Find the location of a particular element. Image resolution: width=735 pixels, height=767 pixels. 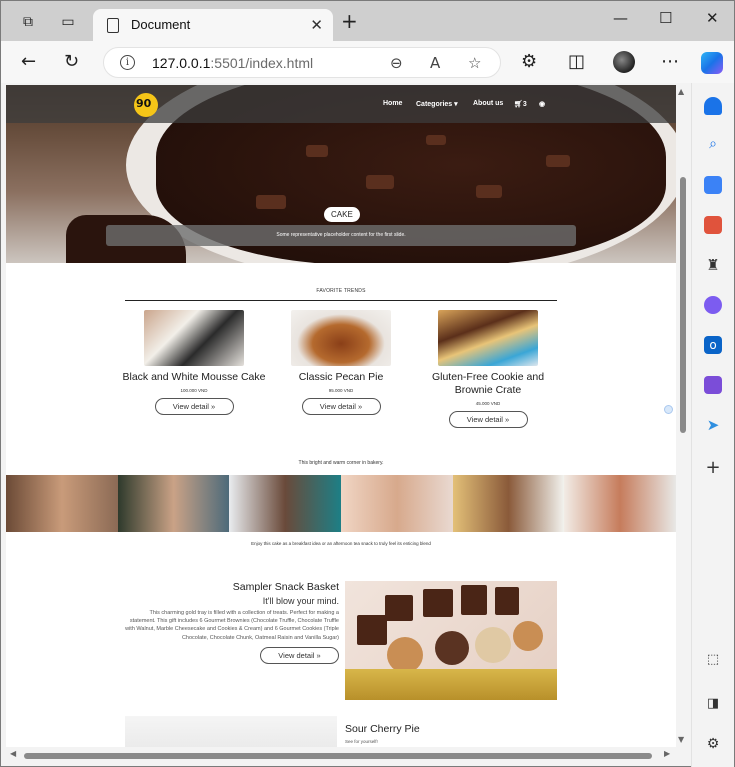

site-navbar: 90 Home Categories ▾ About us 🛒︎3 ◉ is located at coordinates (341, 104).